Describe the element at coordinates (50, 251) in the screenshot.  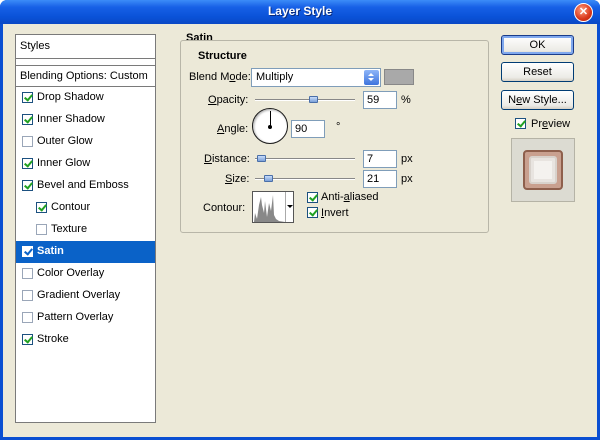
I see `style-item-label: Satin` at that location.